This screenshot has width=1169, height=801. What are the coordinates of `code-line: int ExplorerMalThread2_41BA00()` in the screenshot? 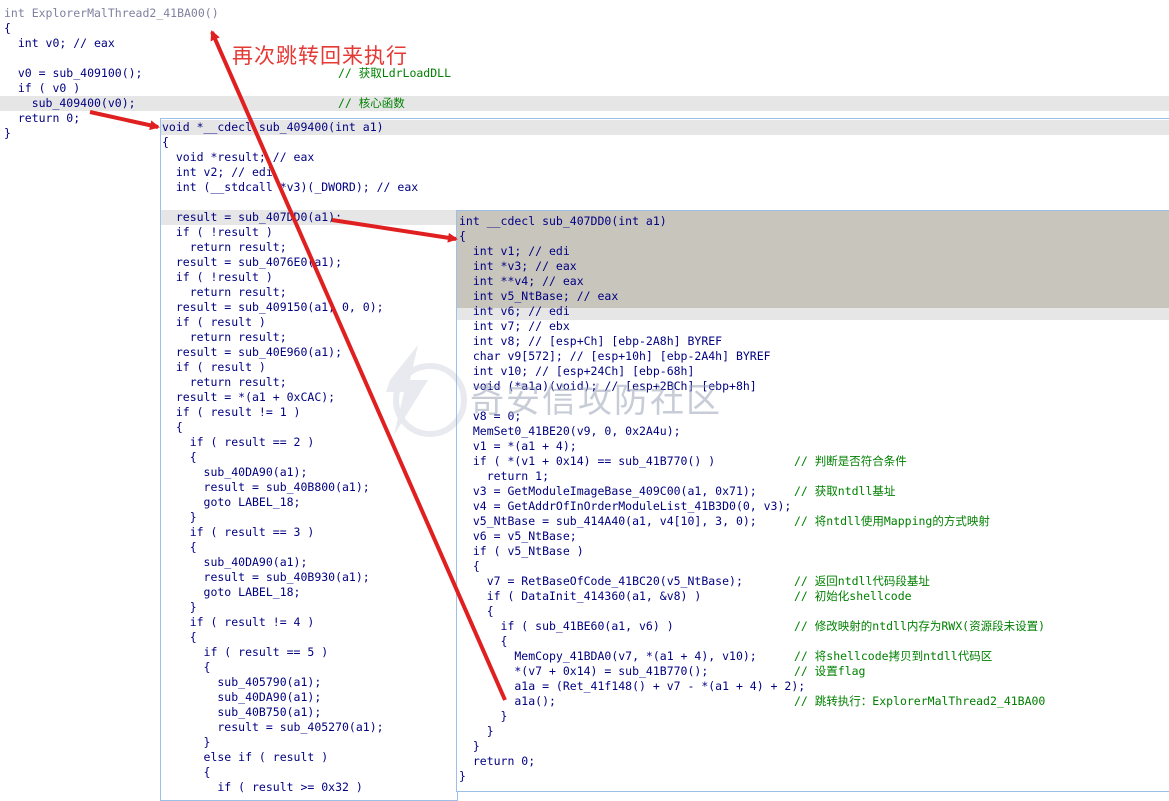 It's located at (584, 13).